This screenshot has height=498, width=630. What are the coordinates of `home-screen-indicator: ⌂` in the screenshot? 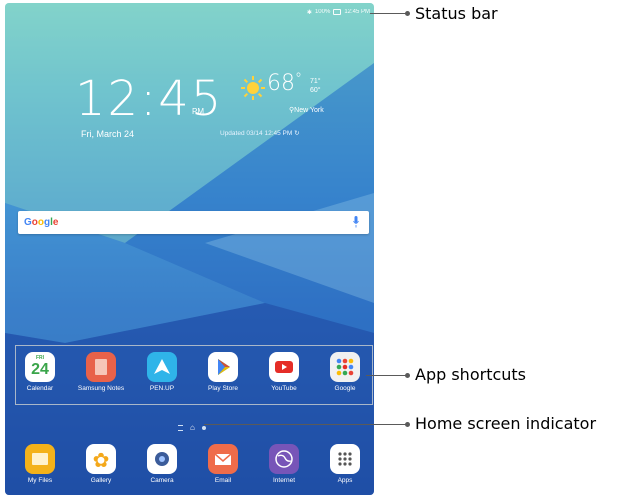 It's located at (192, 427).